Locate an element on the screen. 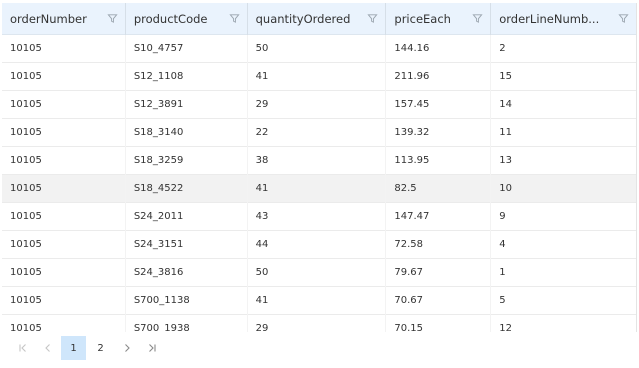 The height and width of the screenshot is (368, 639). table-cell: 1 is located at coordinates (502, 272).